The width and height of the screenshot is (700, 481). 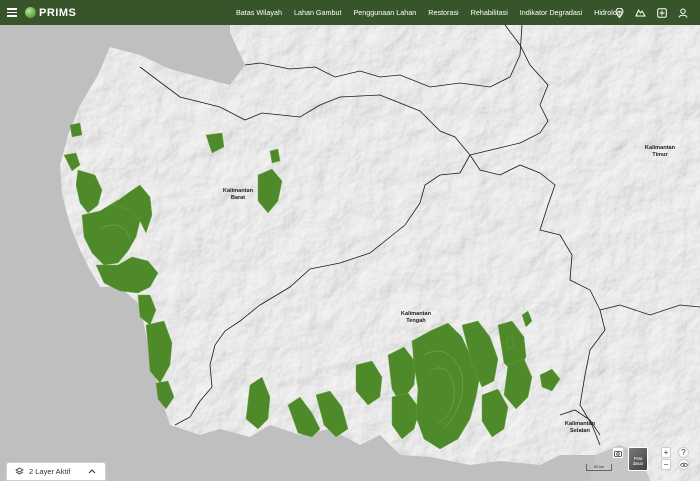 I want to click on screenshot-button, so click(x=618, y=453).